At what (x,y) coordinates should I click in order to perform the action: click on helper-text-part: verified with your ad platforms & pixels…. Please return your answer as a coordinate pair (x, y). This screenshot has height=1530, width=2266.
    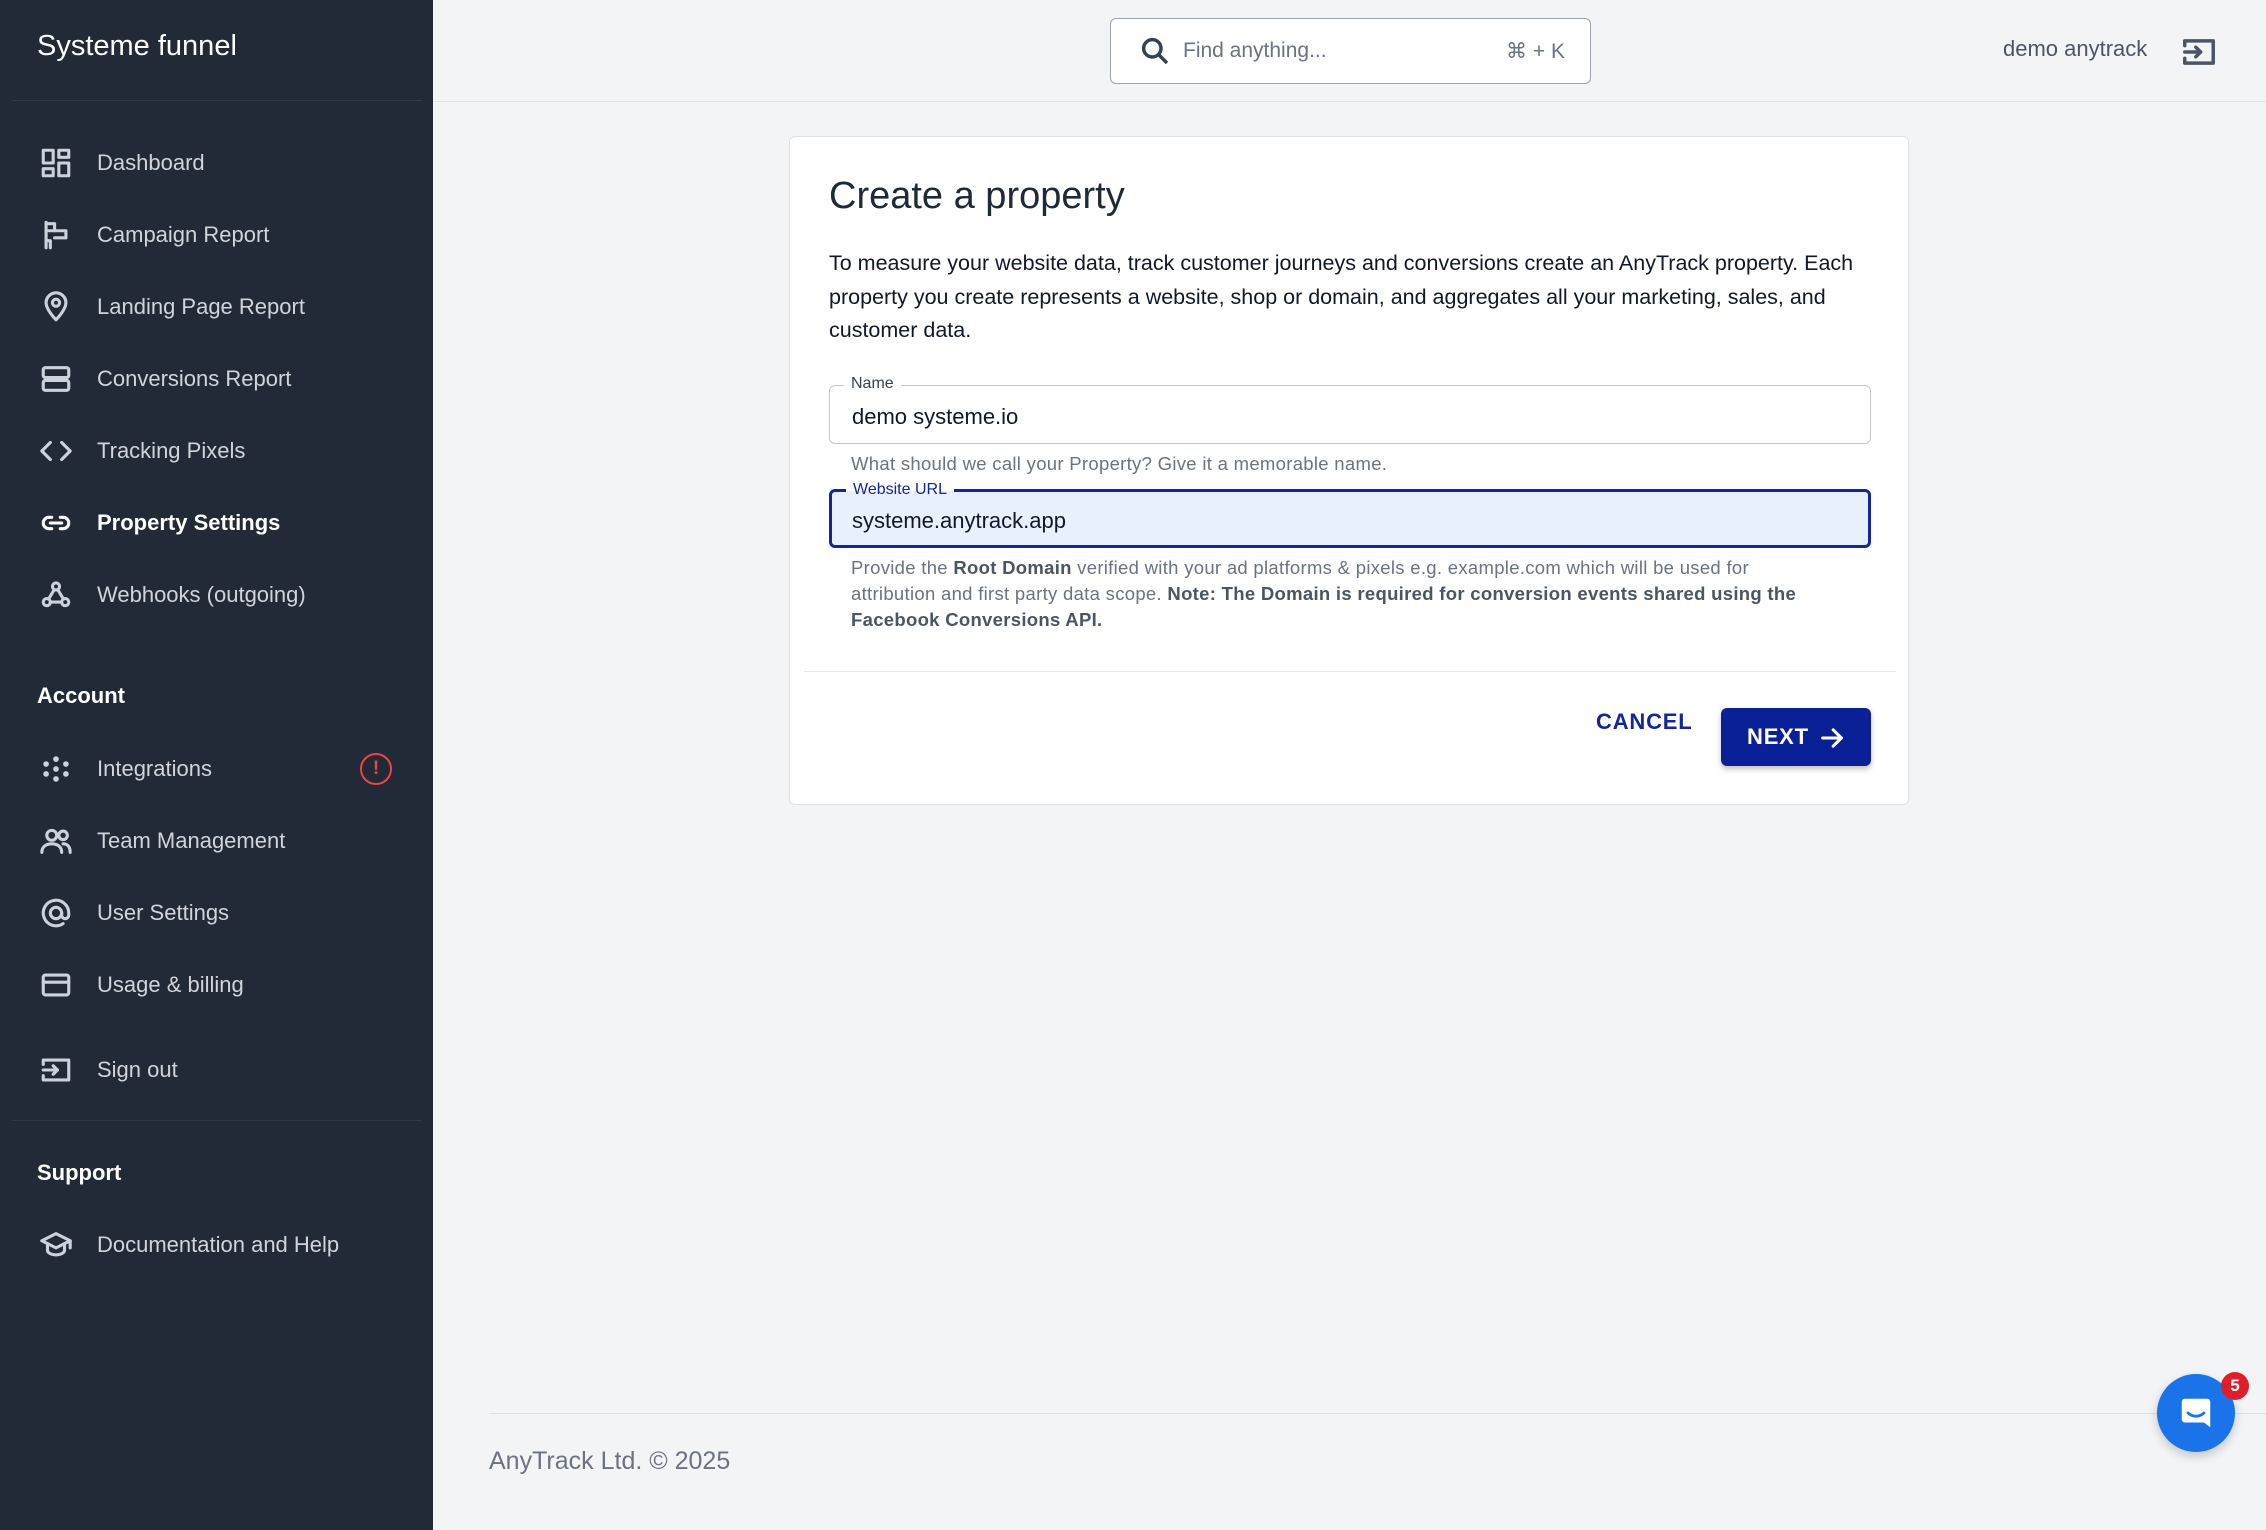
    Looking at the image, I should click on (1410, 567).